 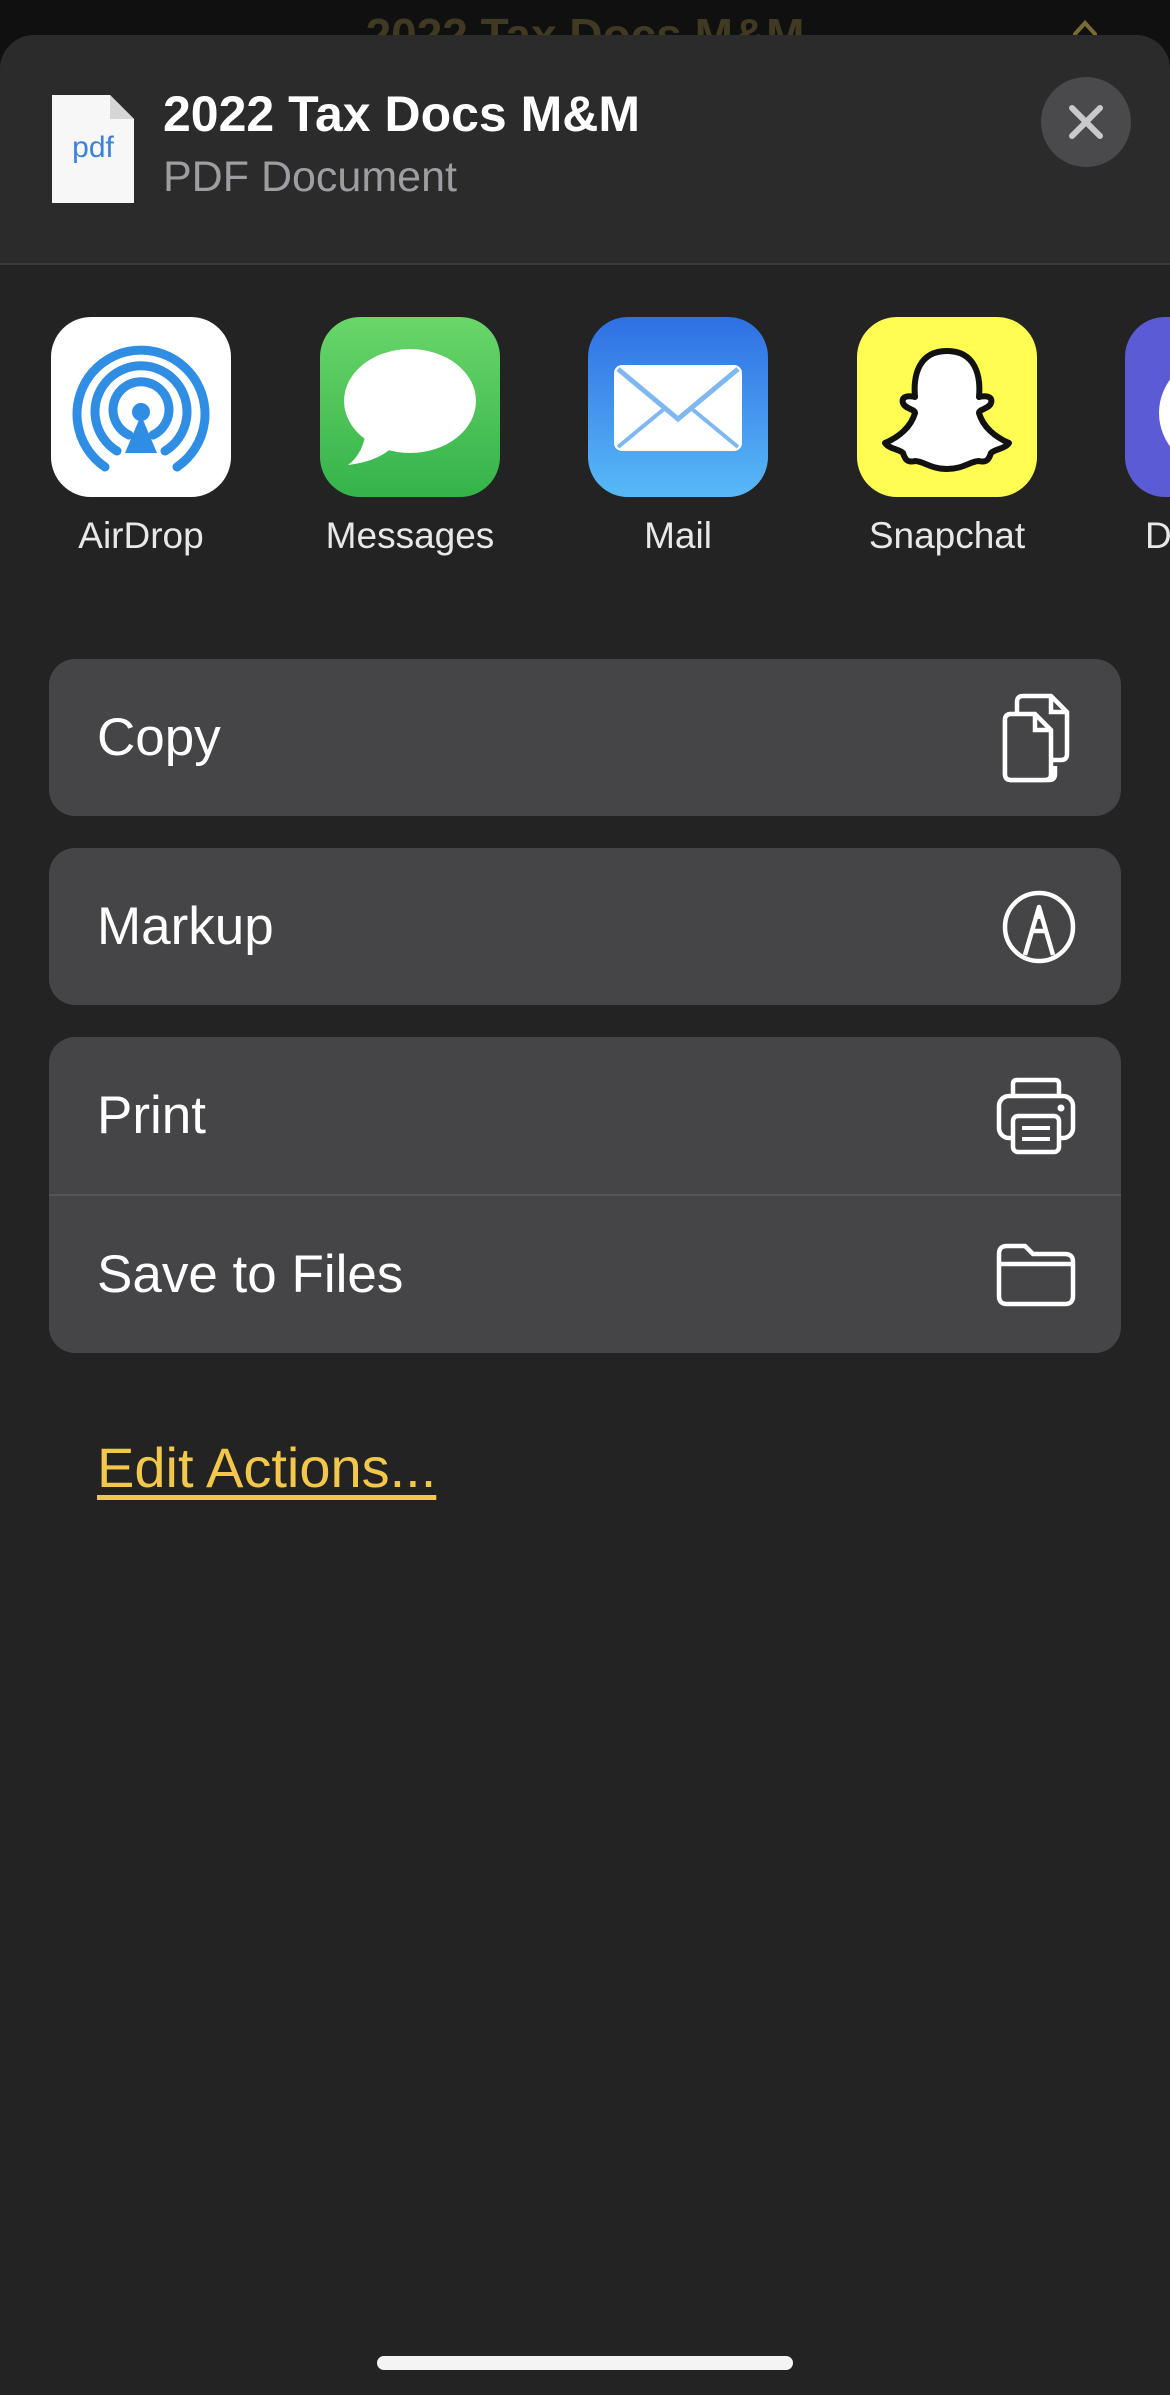 What do you see at coordinates (585, 467) in the screenshot?
I see `app-row: AirDrop Messages Mail Snapchat D` at bounding box center [585, 467].